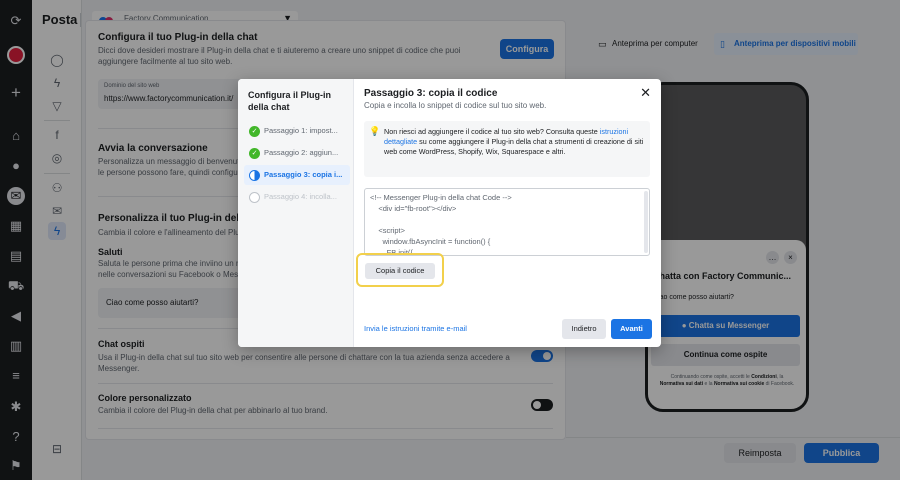 Image resolution: width=900 pixels, height=480 pixels. I want to click on progress-icon, so click(254, 175).